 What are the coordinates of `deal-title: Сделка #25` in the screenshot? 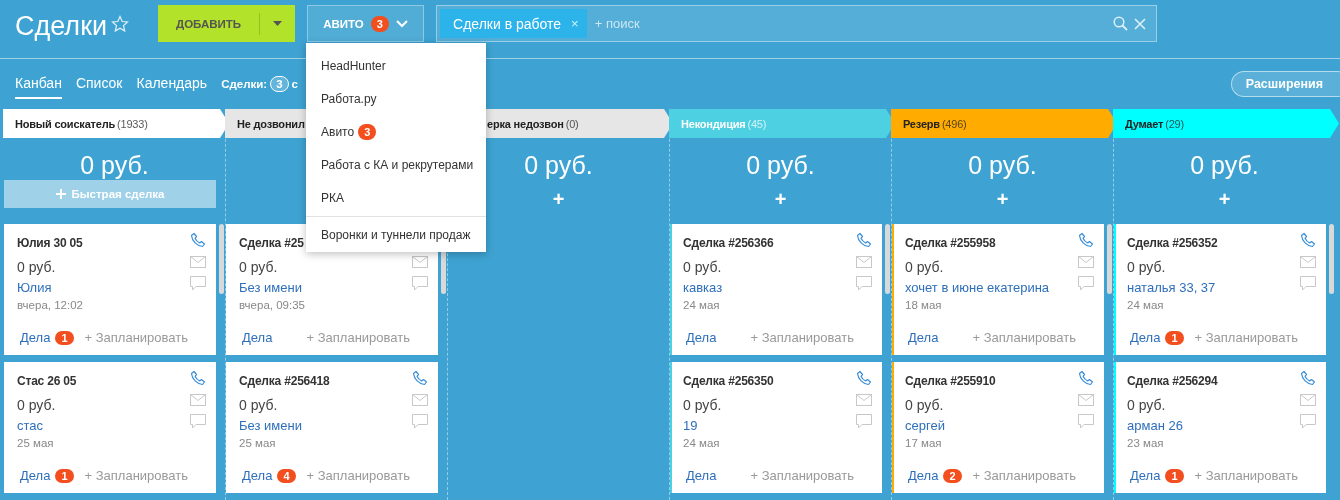 It's located at (271, 246).